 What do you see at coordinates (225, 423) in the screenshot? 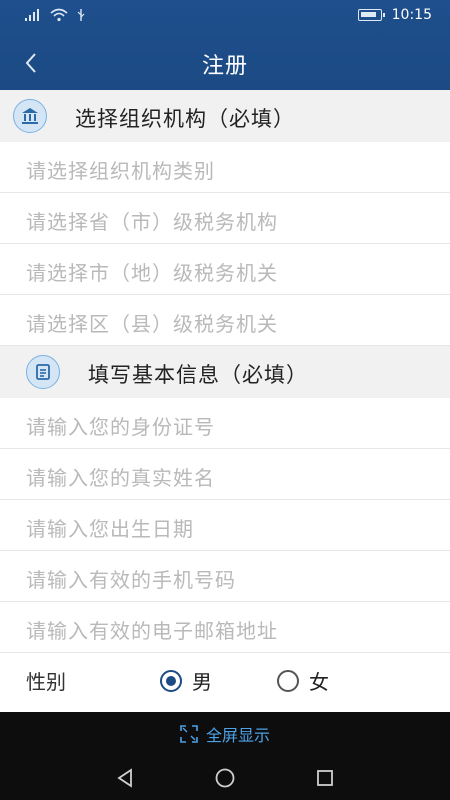
I see `id-number-field: 请输入您的身份证号` at bounding box center [225, 423].